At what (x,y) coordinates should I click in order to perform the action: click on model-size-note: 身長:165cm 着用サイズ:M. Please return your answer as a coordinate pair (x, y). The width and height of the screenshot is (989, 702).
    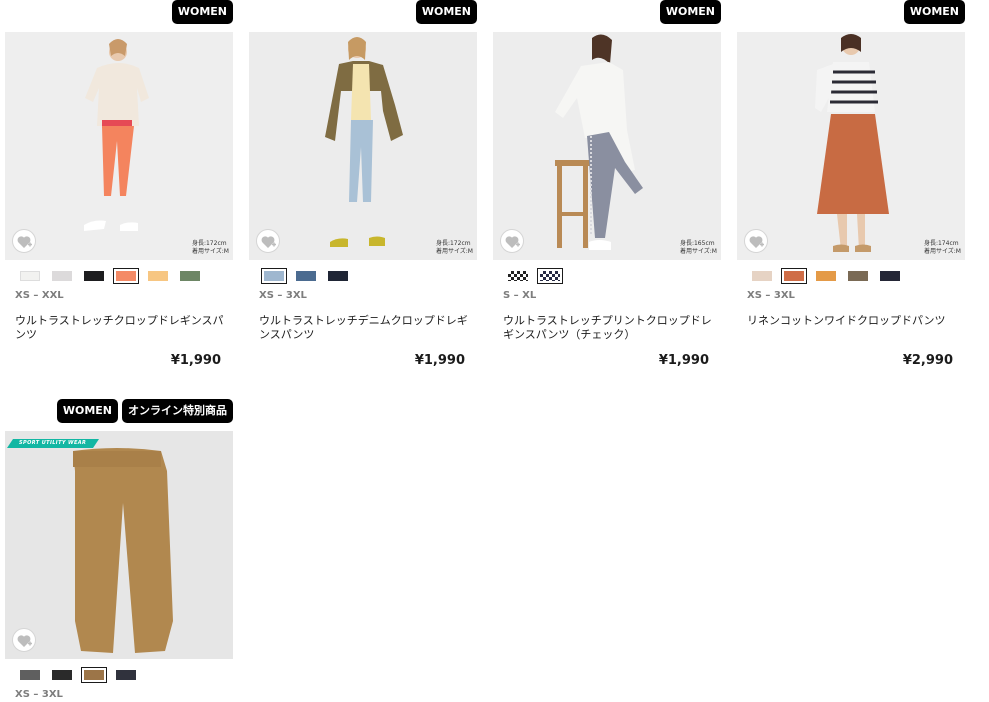
    Looking at the image, I should click on (698, 247).